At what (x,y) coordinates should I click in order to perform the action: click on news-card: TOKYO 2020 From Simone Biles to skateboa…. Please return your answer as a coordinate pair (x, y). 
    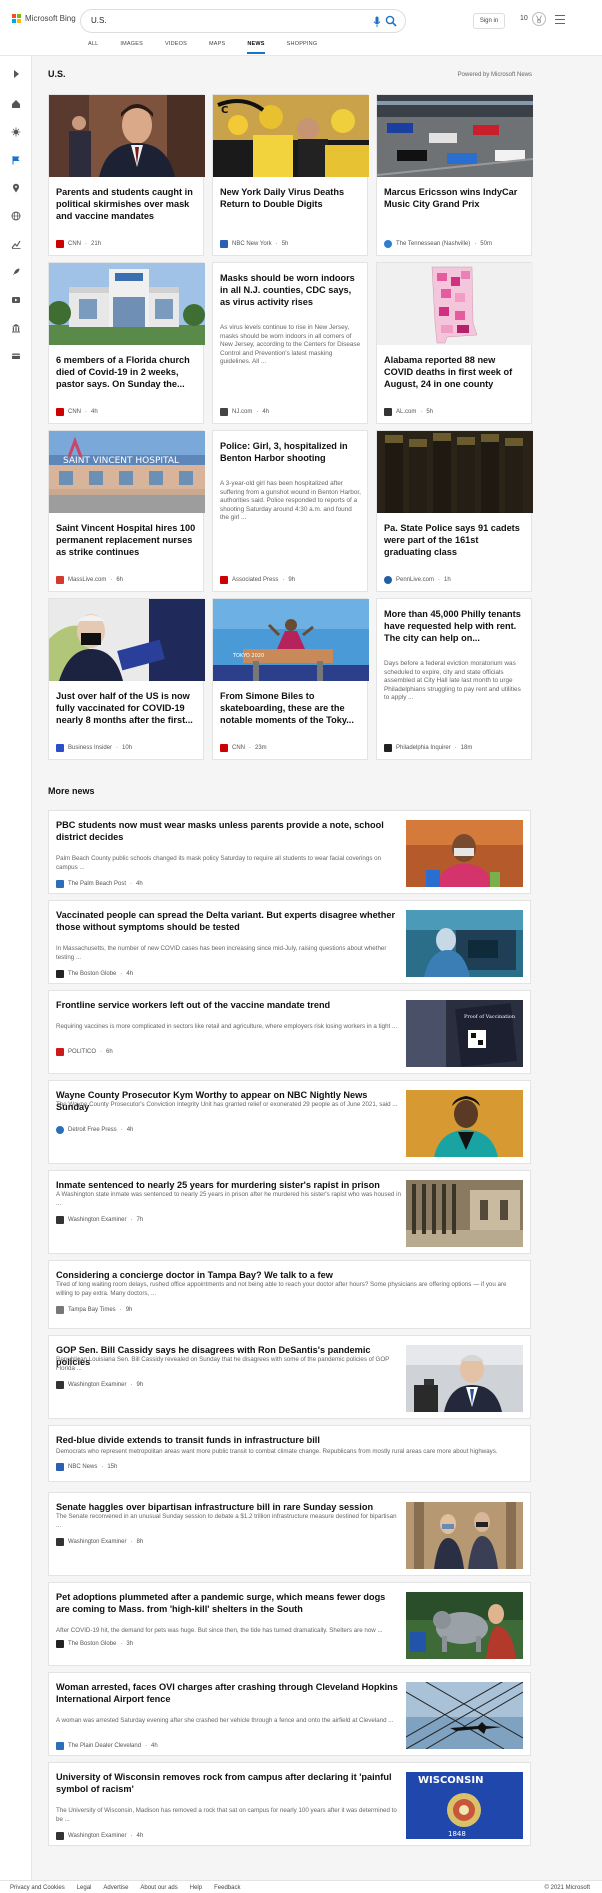
    Looking at the image, I should click on (290, 679).